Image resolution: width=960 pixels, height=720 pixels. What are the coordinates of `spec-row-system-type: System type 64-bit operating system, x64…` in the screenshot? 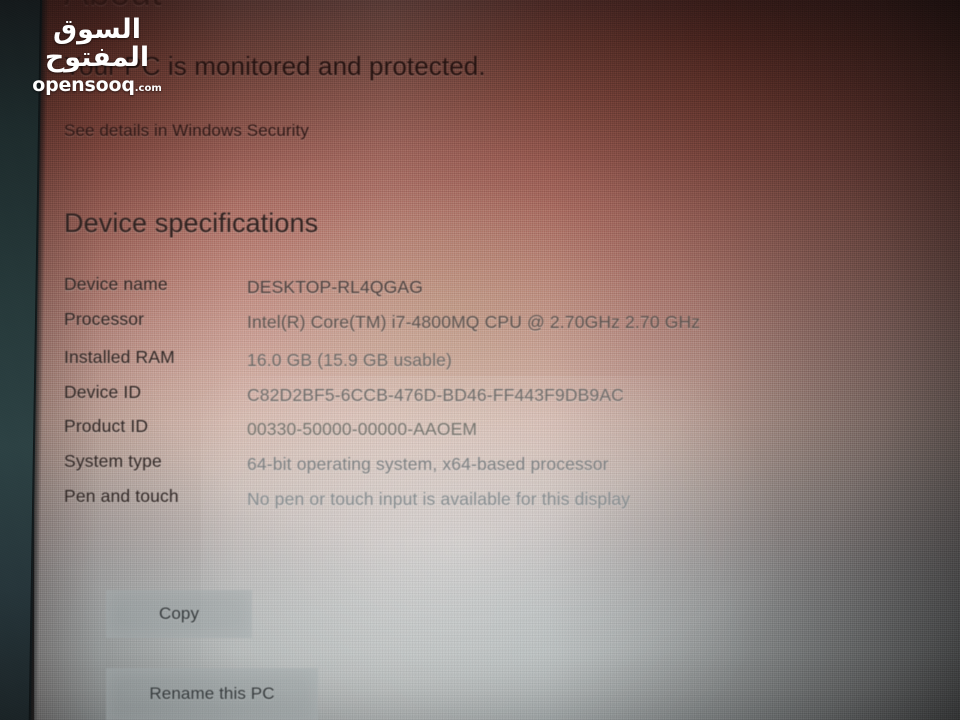 It's located at (444, 464).